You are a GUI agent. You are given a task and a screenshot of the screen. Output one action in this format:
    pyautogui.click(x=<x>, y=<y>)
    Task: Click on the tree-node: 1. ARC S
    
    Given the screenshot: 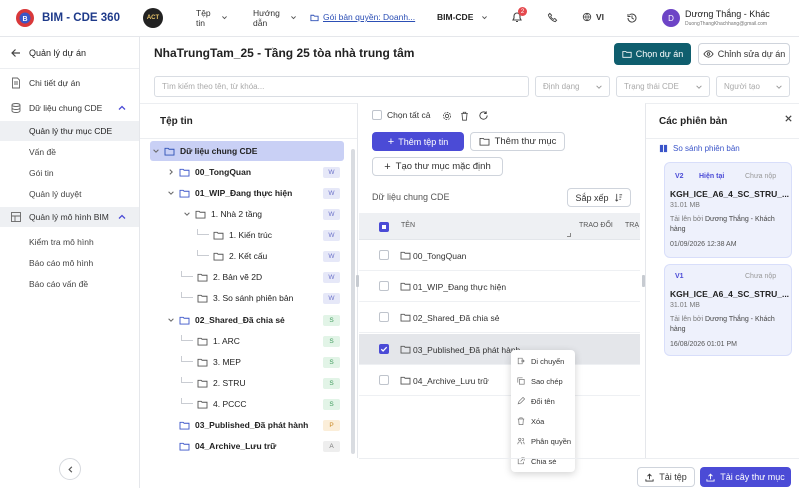 What is the action you would take?
    pyautogui.click(x=260, y=341)
    